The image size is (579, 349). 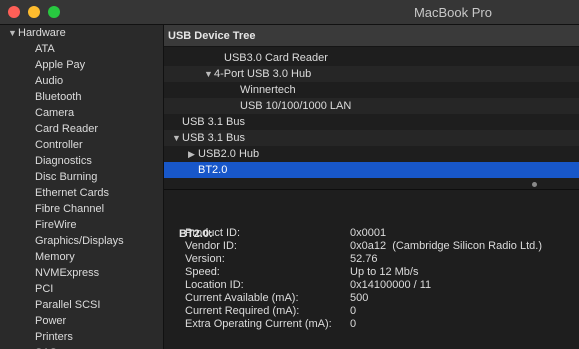 I want to click on sidebar-item-apple-pay: Apple Pay, so click(x=79, y=65).